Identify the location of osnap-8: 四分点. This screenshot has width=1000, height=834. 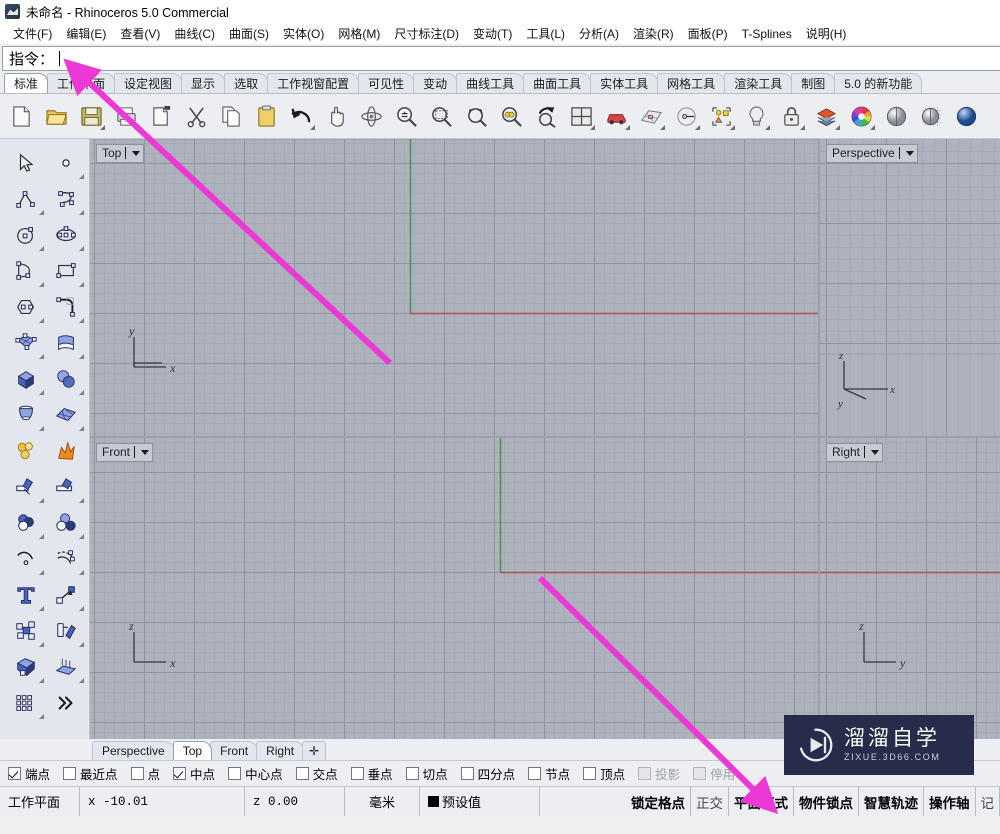
(487, 773).